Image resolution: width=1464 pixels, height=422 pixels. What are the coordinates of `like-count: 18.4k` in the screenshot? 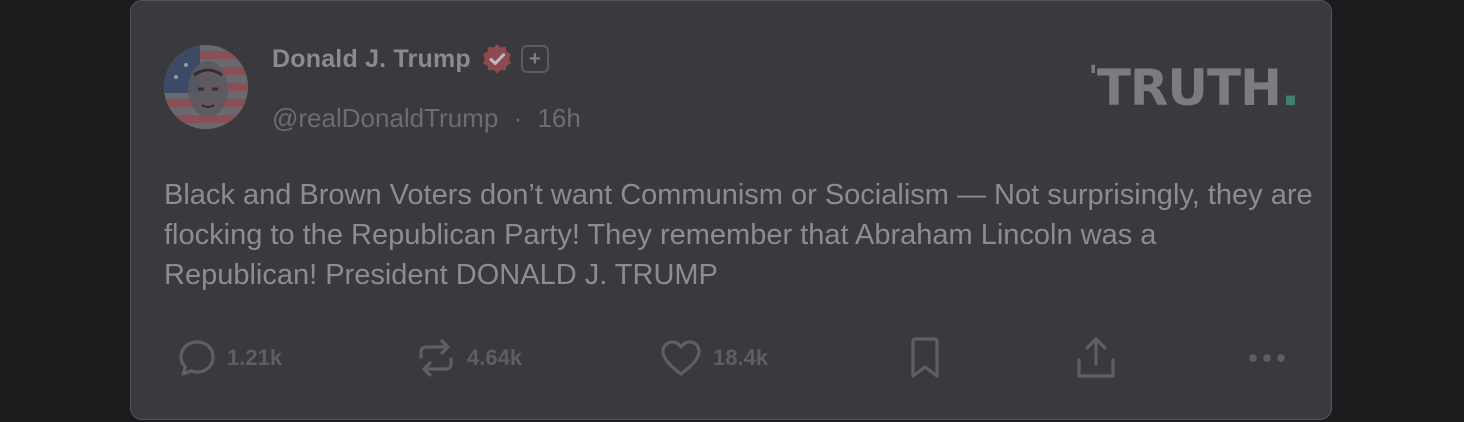 It's located at (741, 357).